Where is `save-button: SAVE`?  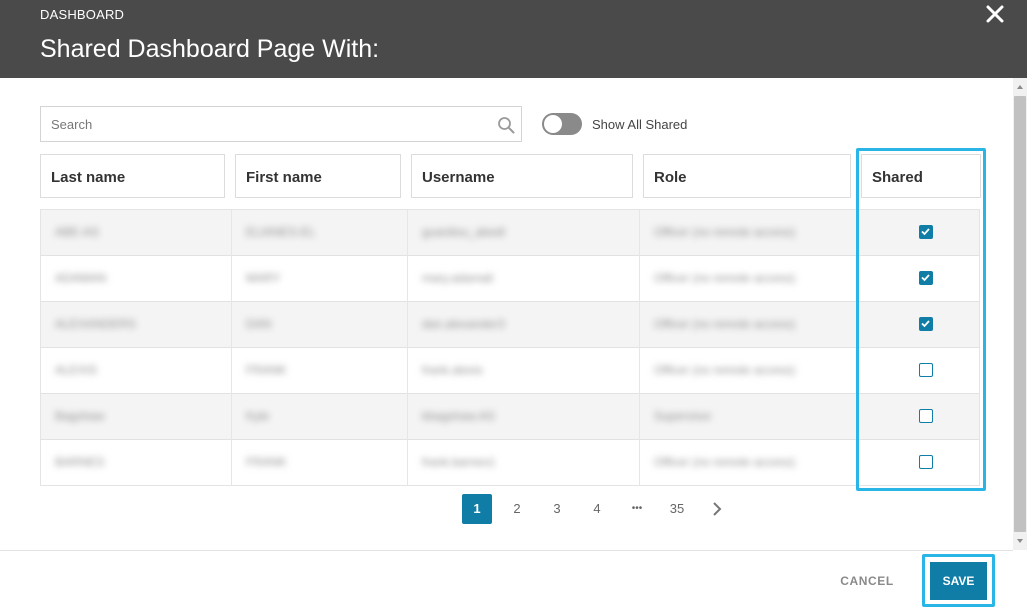 save-button: SAVE is located at coordinates (958, 581).